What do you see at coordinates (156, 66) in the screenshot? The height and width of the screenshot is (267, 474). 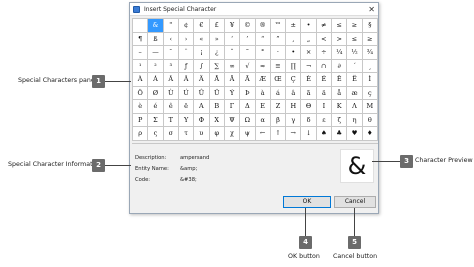 I see `char-cell: ²` at bounding box center [156, 66].